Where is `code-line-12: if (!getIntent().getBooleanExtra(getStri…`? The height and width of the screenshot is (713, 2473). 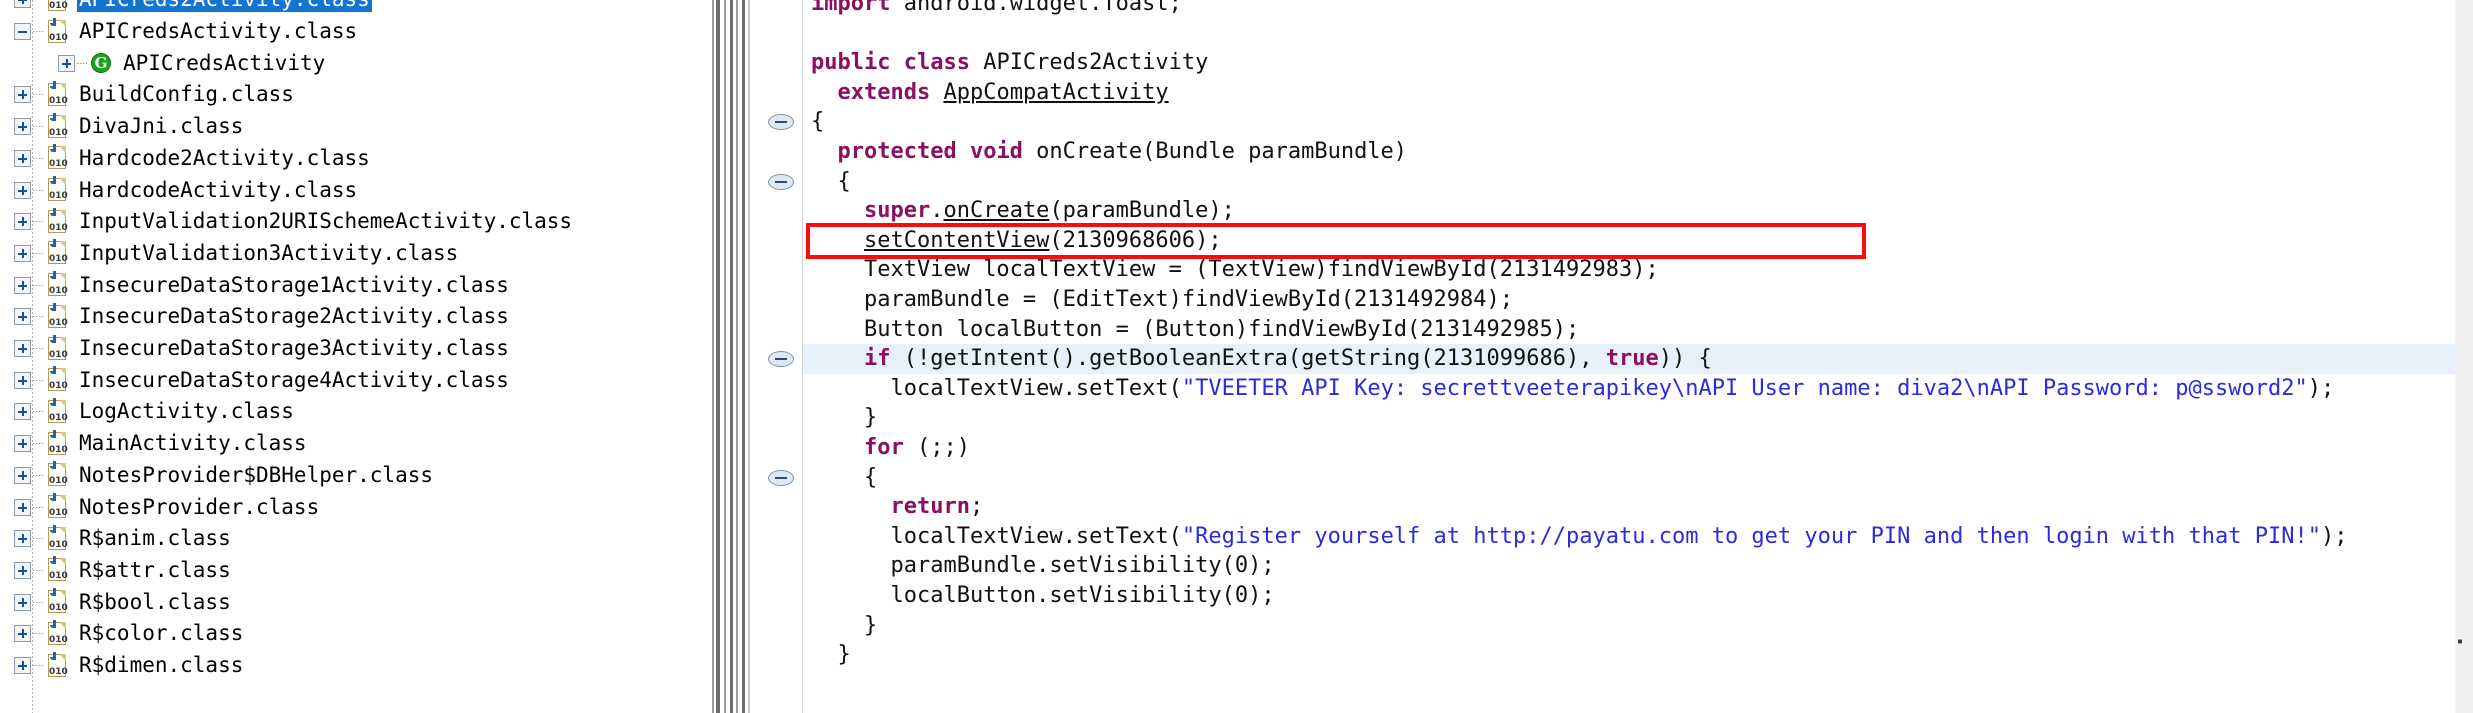 code-line-12: if (!getIntent().getBooleanExtra(getStri… is located at coordinates (1638, 359).